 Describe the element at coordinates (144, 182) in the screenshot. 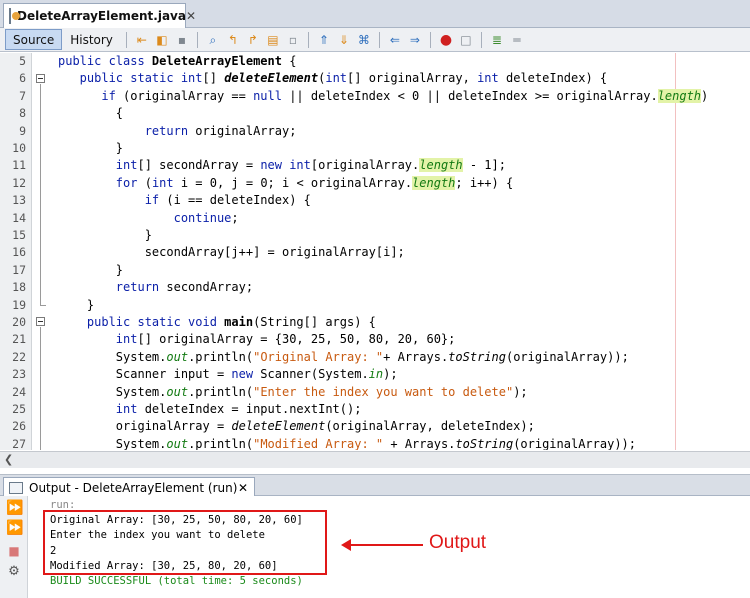

I see `code-token: (` at that location.